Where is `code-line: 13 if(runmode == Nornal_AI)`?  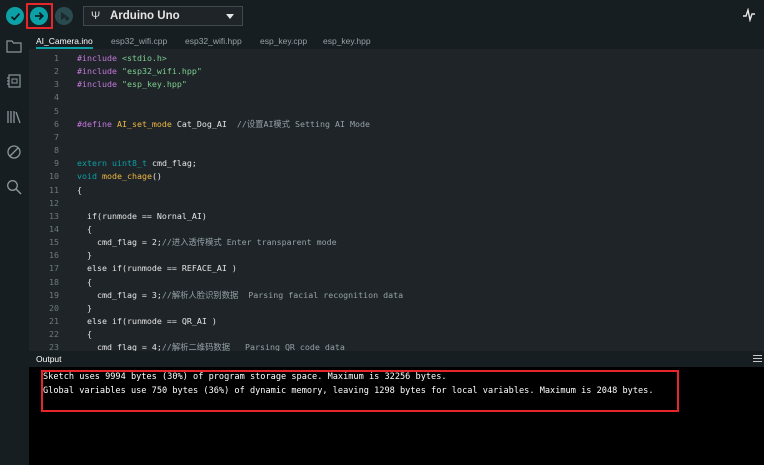 code-line: 13 if(runmode == Nornal_AI) is located at coordinates (396, 216).